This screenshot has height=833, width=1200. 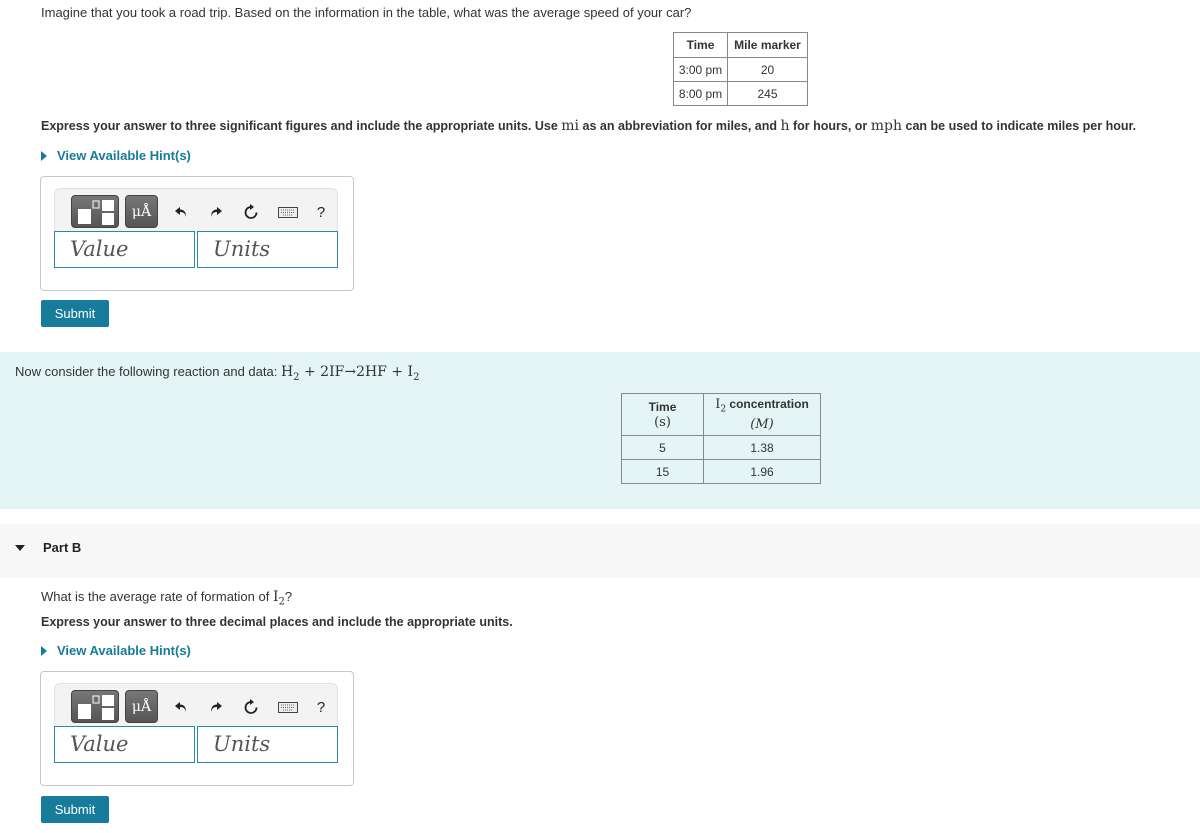 What do you see at coordinates (767, 45) in the screenshot?
I see `table-header: Mile marker` at bounding box center [767, 45].